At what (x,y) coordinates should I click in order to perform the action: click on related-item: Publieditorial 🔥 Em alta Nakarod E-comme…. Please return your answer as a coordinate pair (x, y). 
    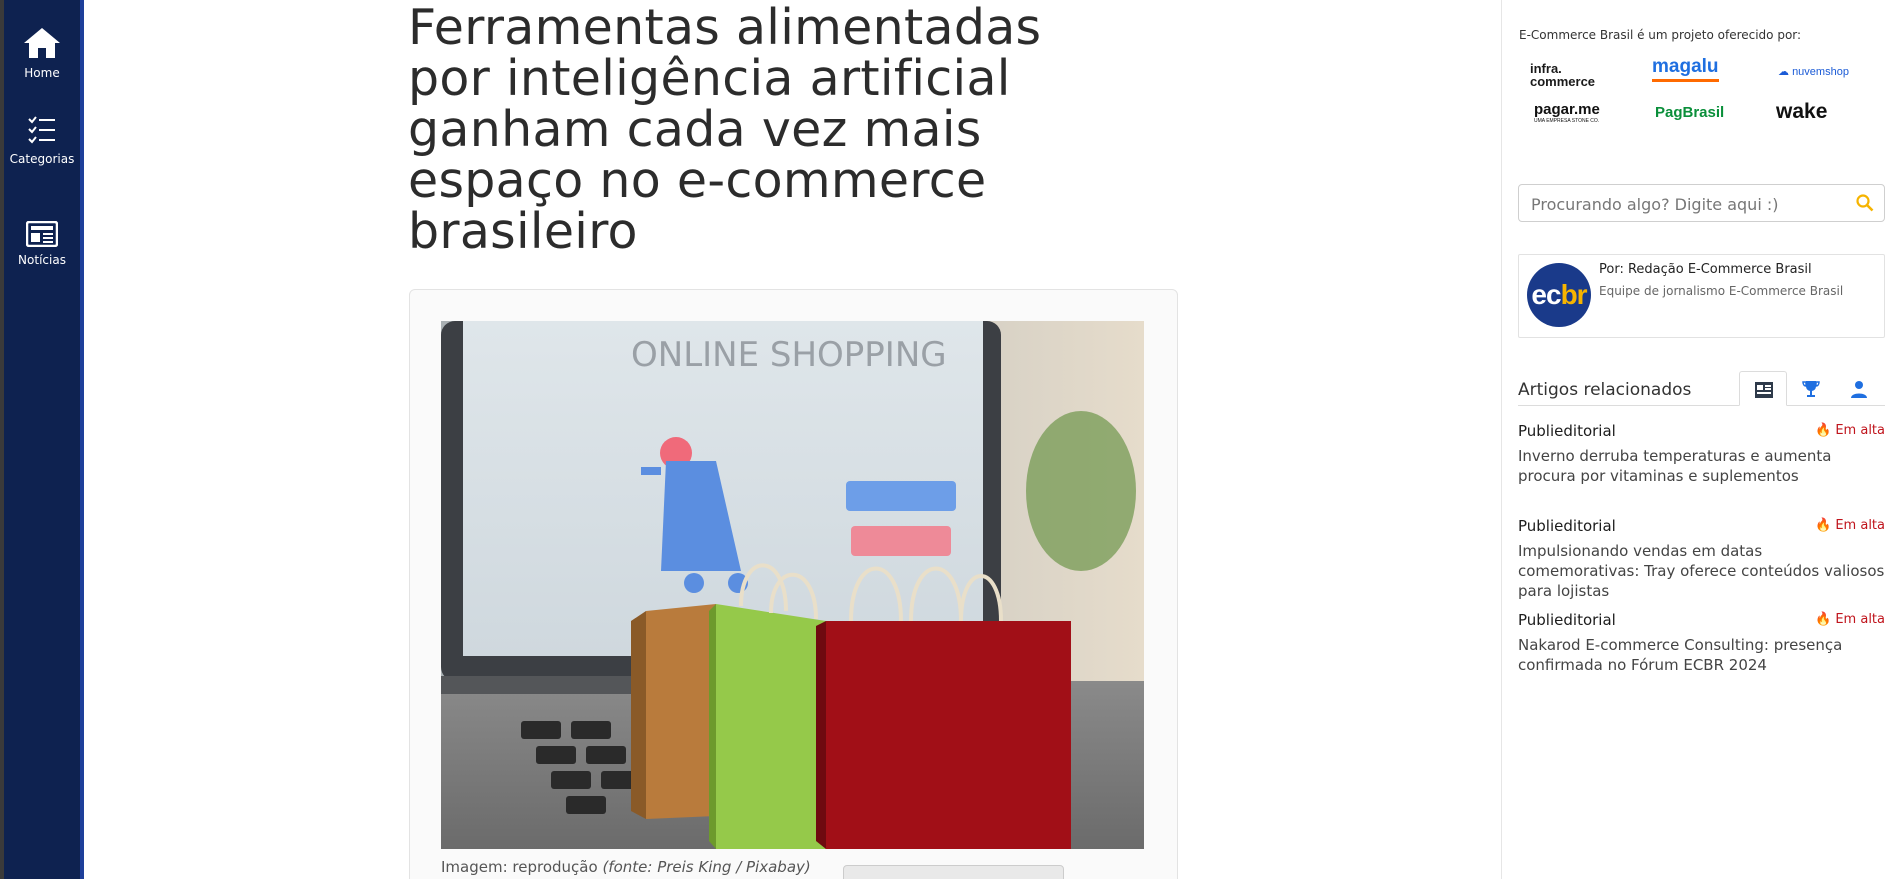
    Looking at the image, I should click on (1701, 643).